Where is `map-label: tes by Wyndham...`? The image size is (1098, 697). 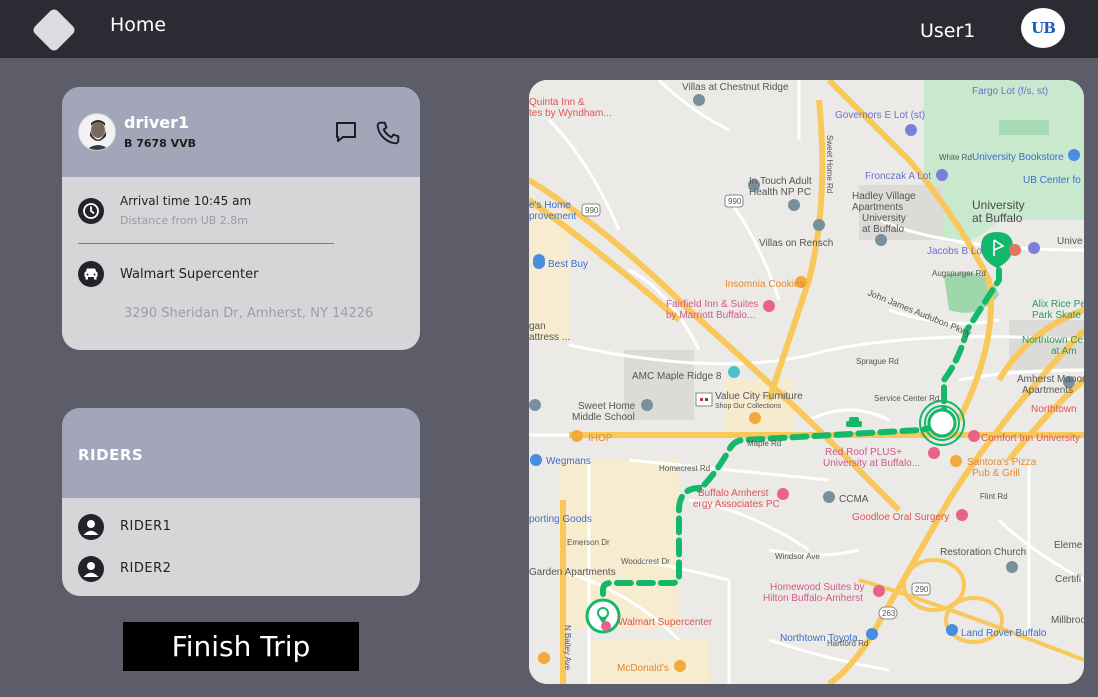
map-label: tes by Wyndham... is located at coordinates (570, 113).